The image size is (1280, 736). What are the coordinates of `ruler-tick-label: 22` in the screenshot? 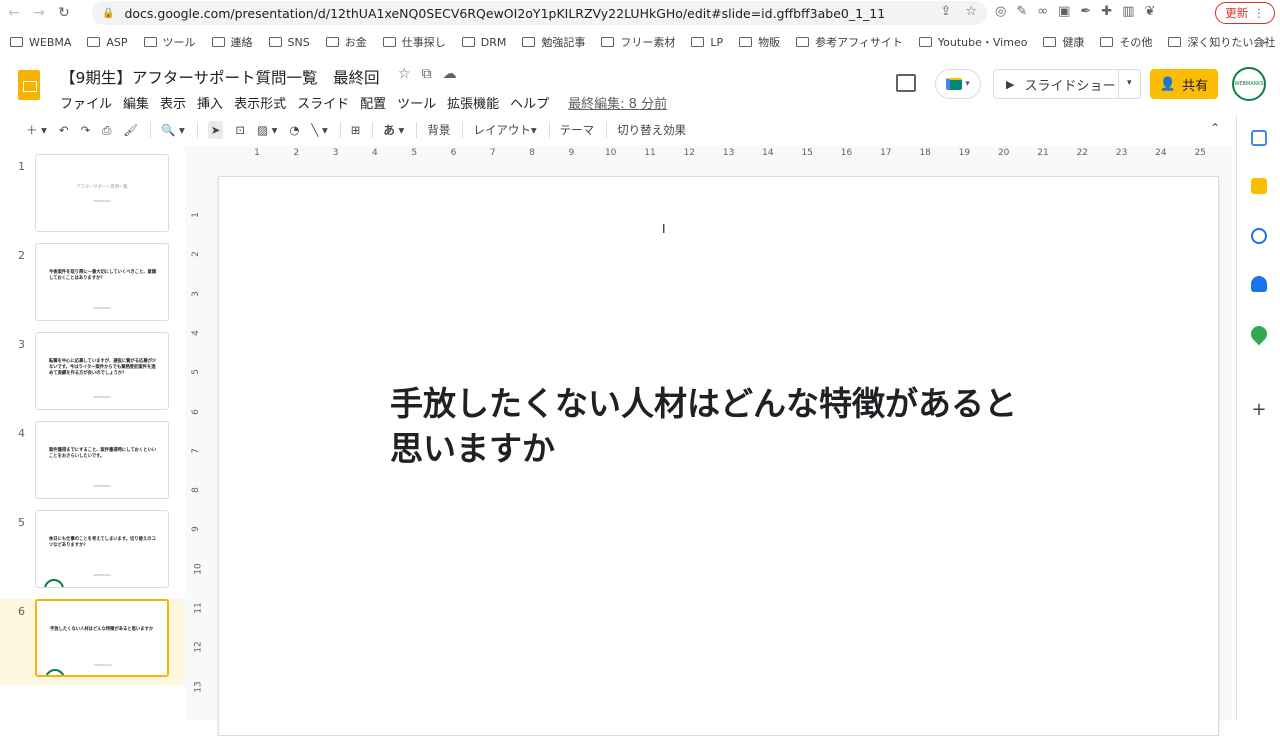 It's located at (1082, 153).